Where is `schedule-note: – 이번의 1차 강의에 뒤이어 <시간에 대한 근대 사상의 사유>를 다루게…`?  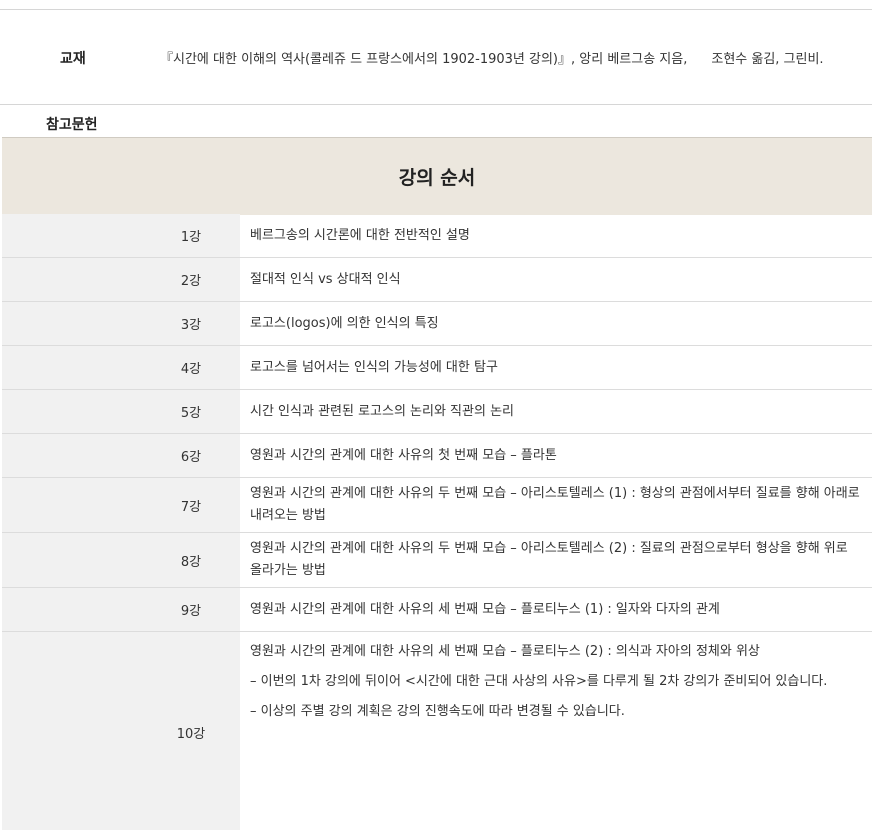 schedule-note: – 이번의 1차 강의에 뒤이어 <시간에 대한 근대 사상의 사유>를 다루게… is located at coordinates (539, 681).